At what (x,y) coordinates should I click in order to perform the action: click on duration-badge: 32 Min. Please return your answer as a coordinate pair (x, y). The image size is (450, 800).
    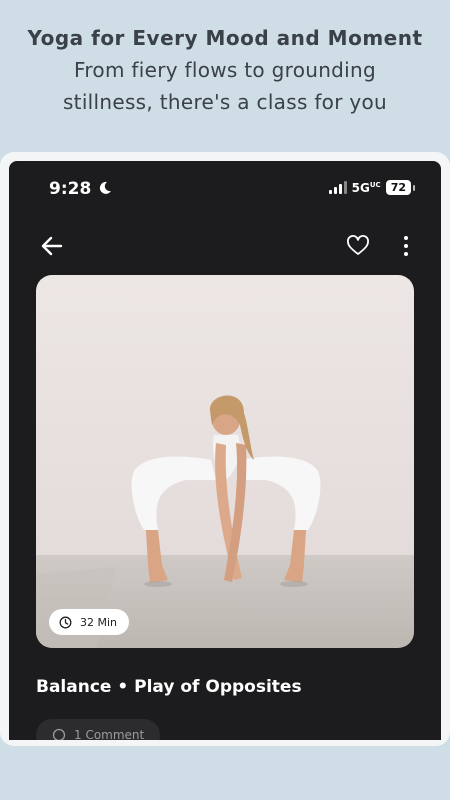
    Looking at the image, I should click on (89, 622).